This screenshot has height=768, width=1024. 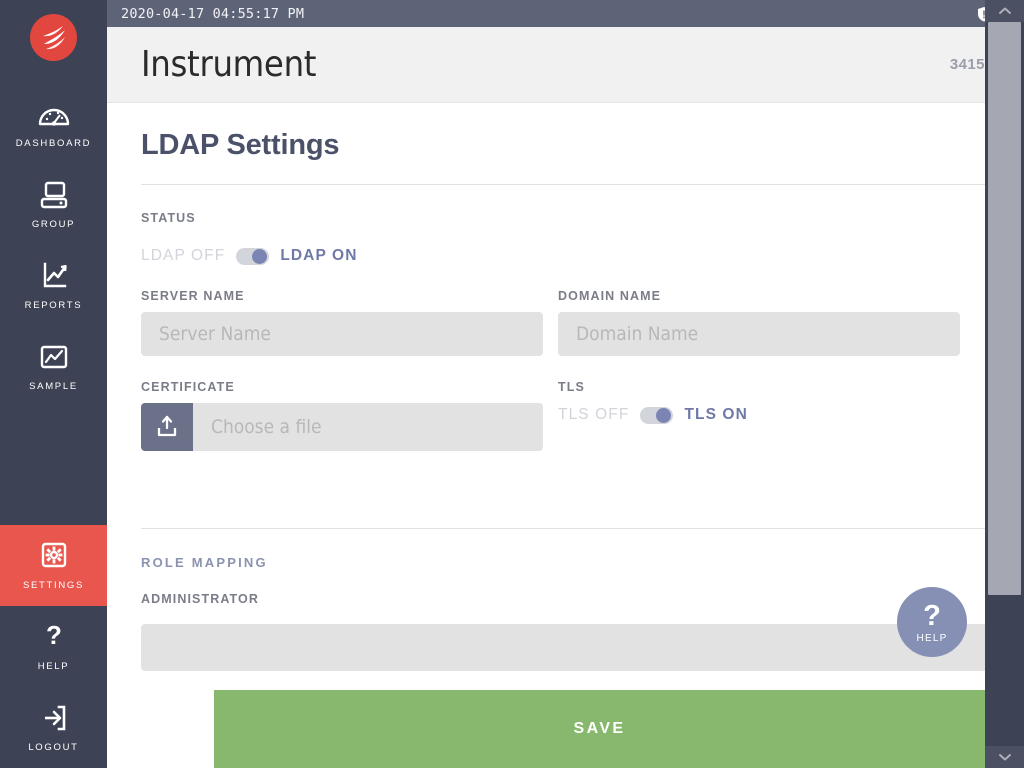 I want to click on certificate-label: CERTIFICATE, so click(x=188, y=387).